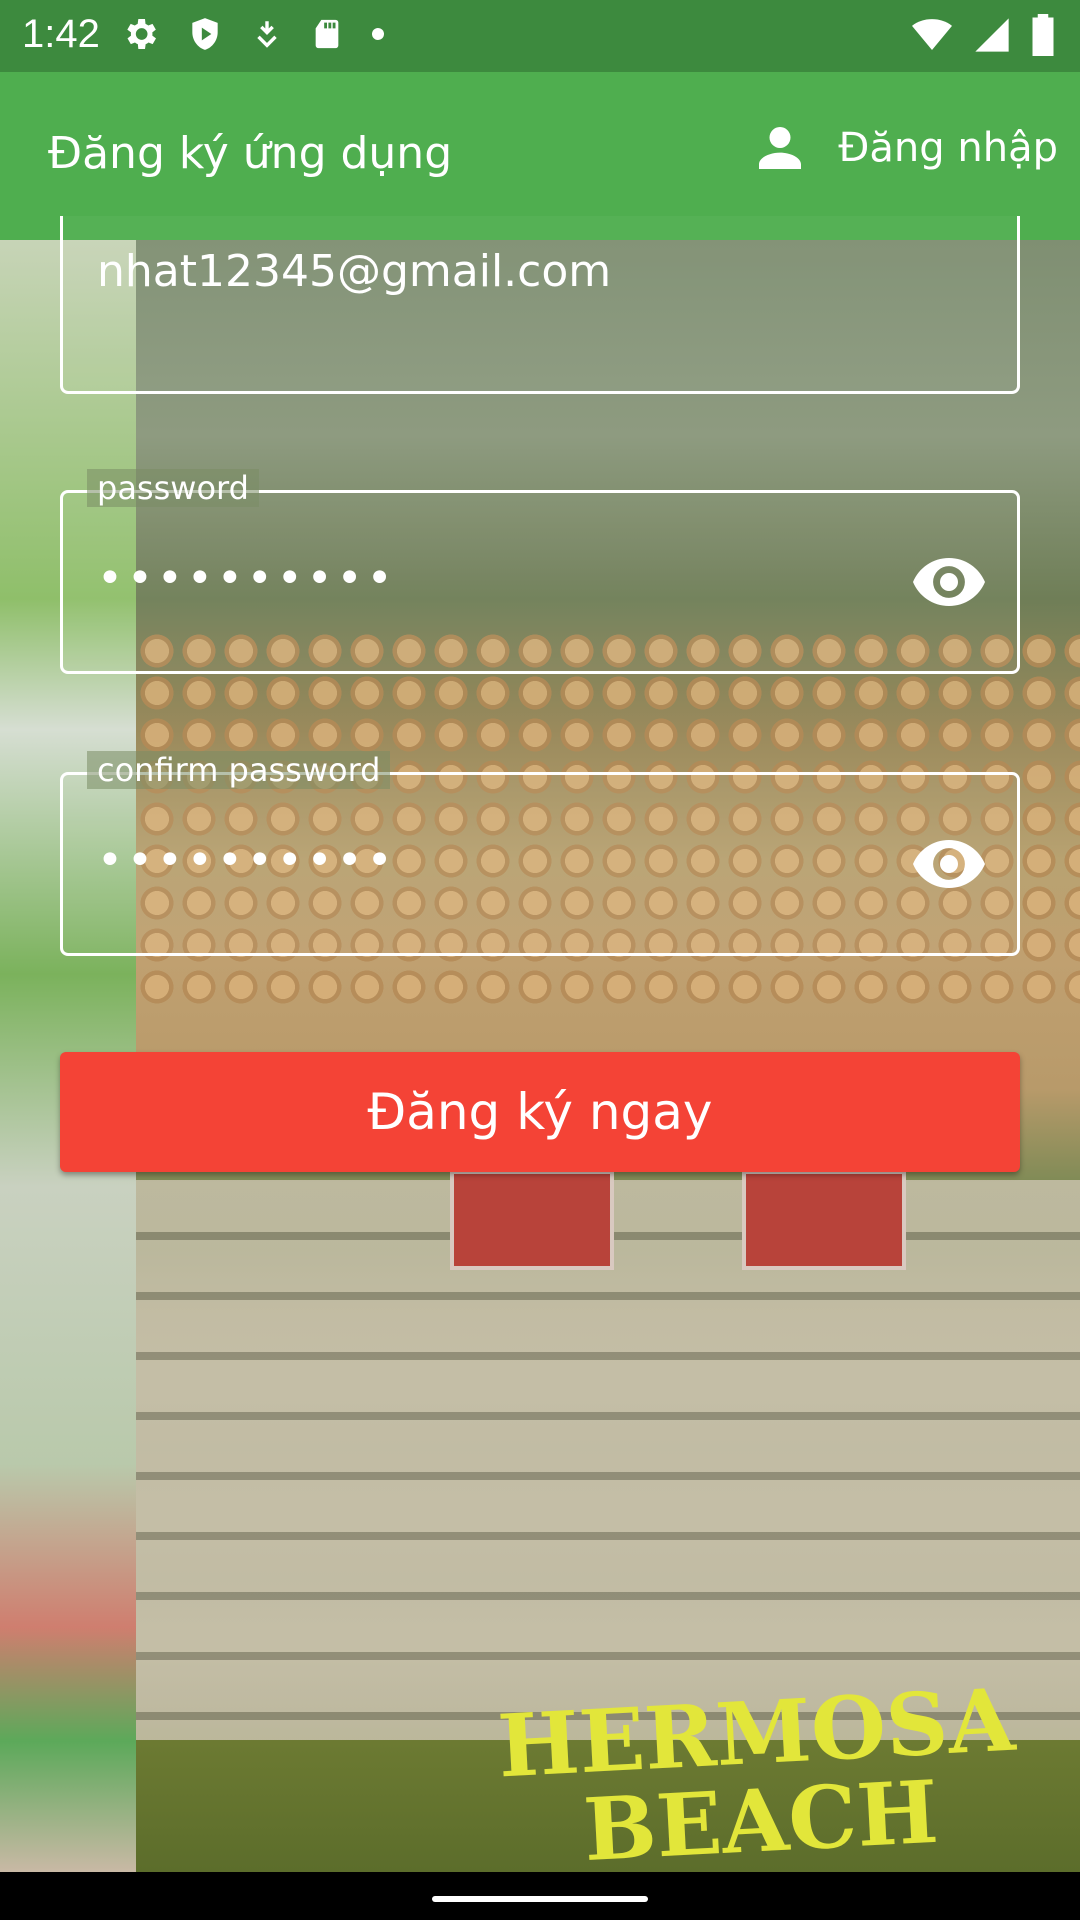 This screenshot has width=1080, height=1920. I want to click on person-icon, so click(780, 148).